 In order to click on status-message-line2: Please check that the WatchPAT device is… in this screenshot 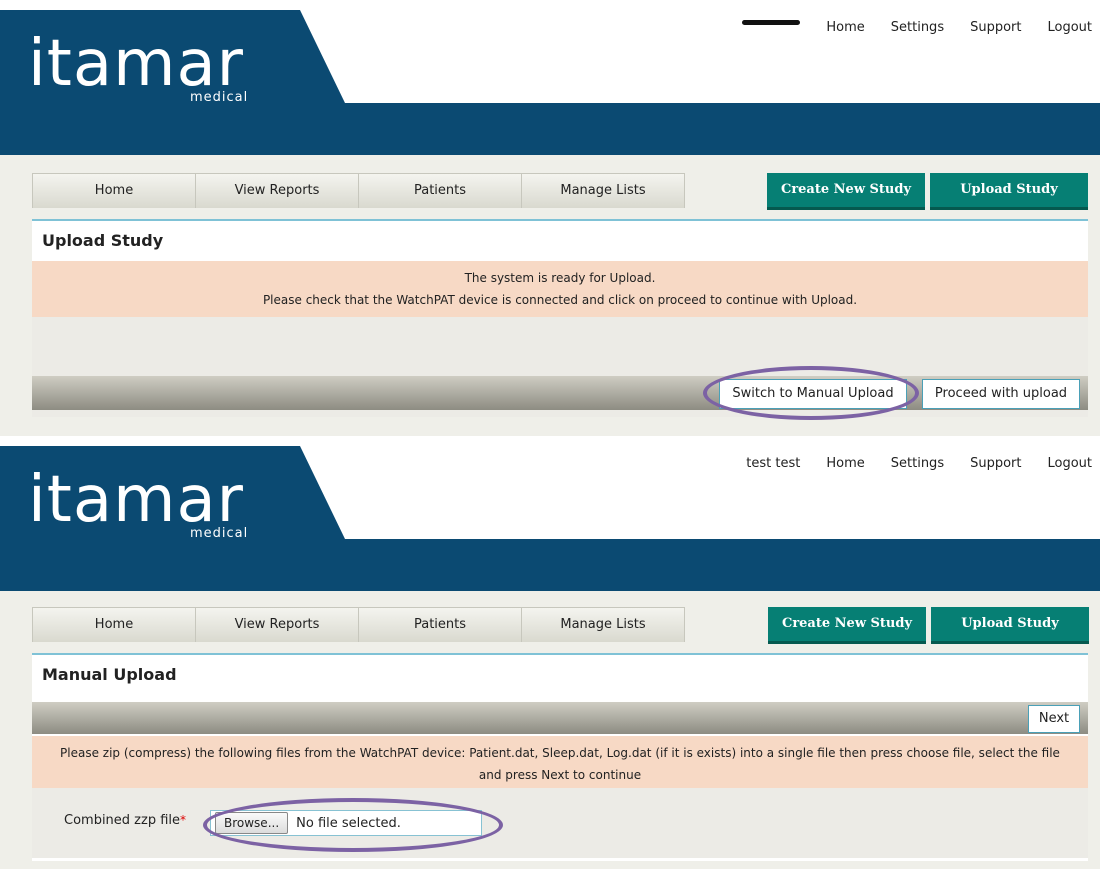, I will do `click(560, 300)`.